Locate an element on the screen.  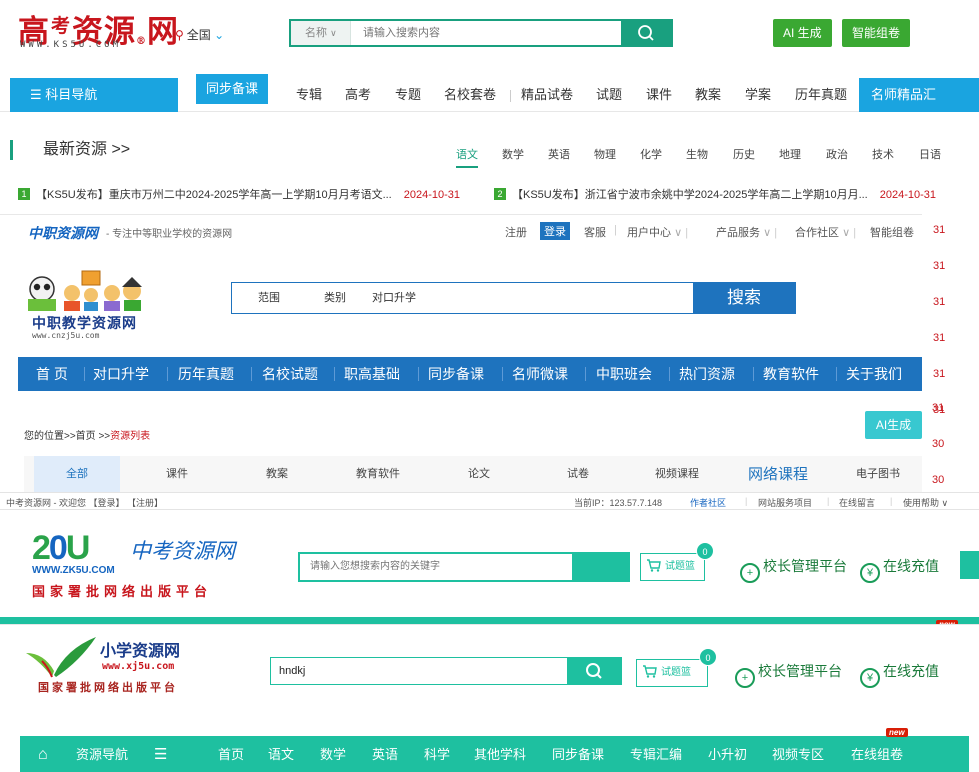
help-menu: 使用帮助 ∨ is located at coordinates (925, 502).